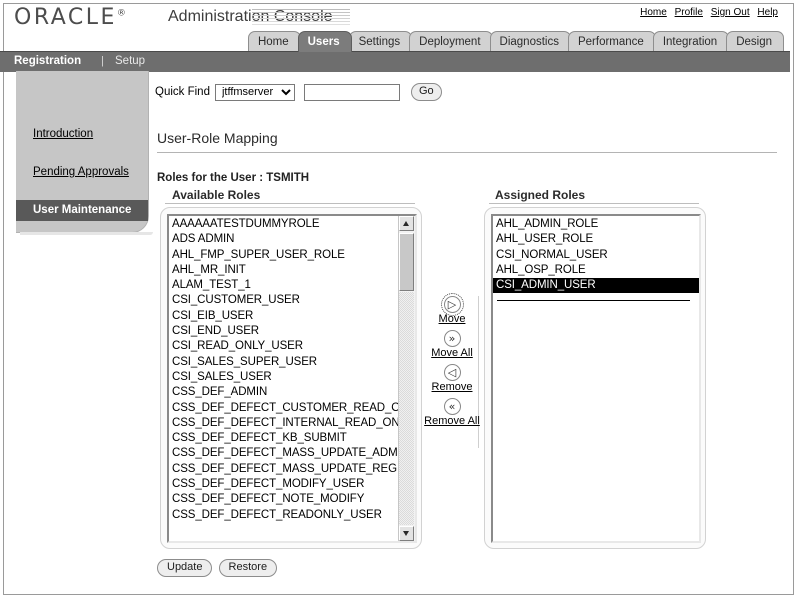 The width and height of the screenshot is (800, 600). What do you see at coordinates (596, 239) in the screenshot?
I see `assigned-role-option: AHL_USER_ROLE` at bounding box center [596, 239].